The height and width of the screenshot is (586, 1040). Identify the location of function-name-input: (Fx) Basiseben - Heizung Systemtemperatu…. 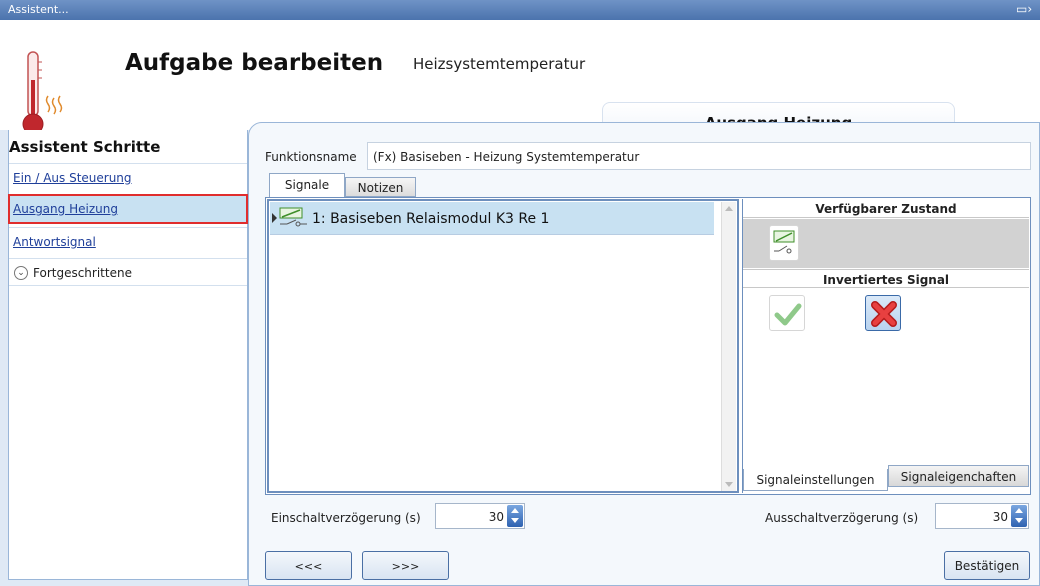
(699, 156).